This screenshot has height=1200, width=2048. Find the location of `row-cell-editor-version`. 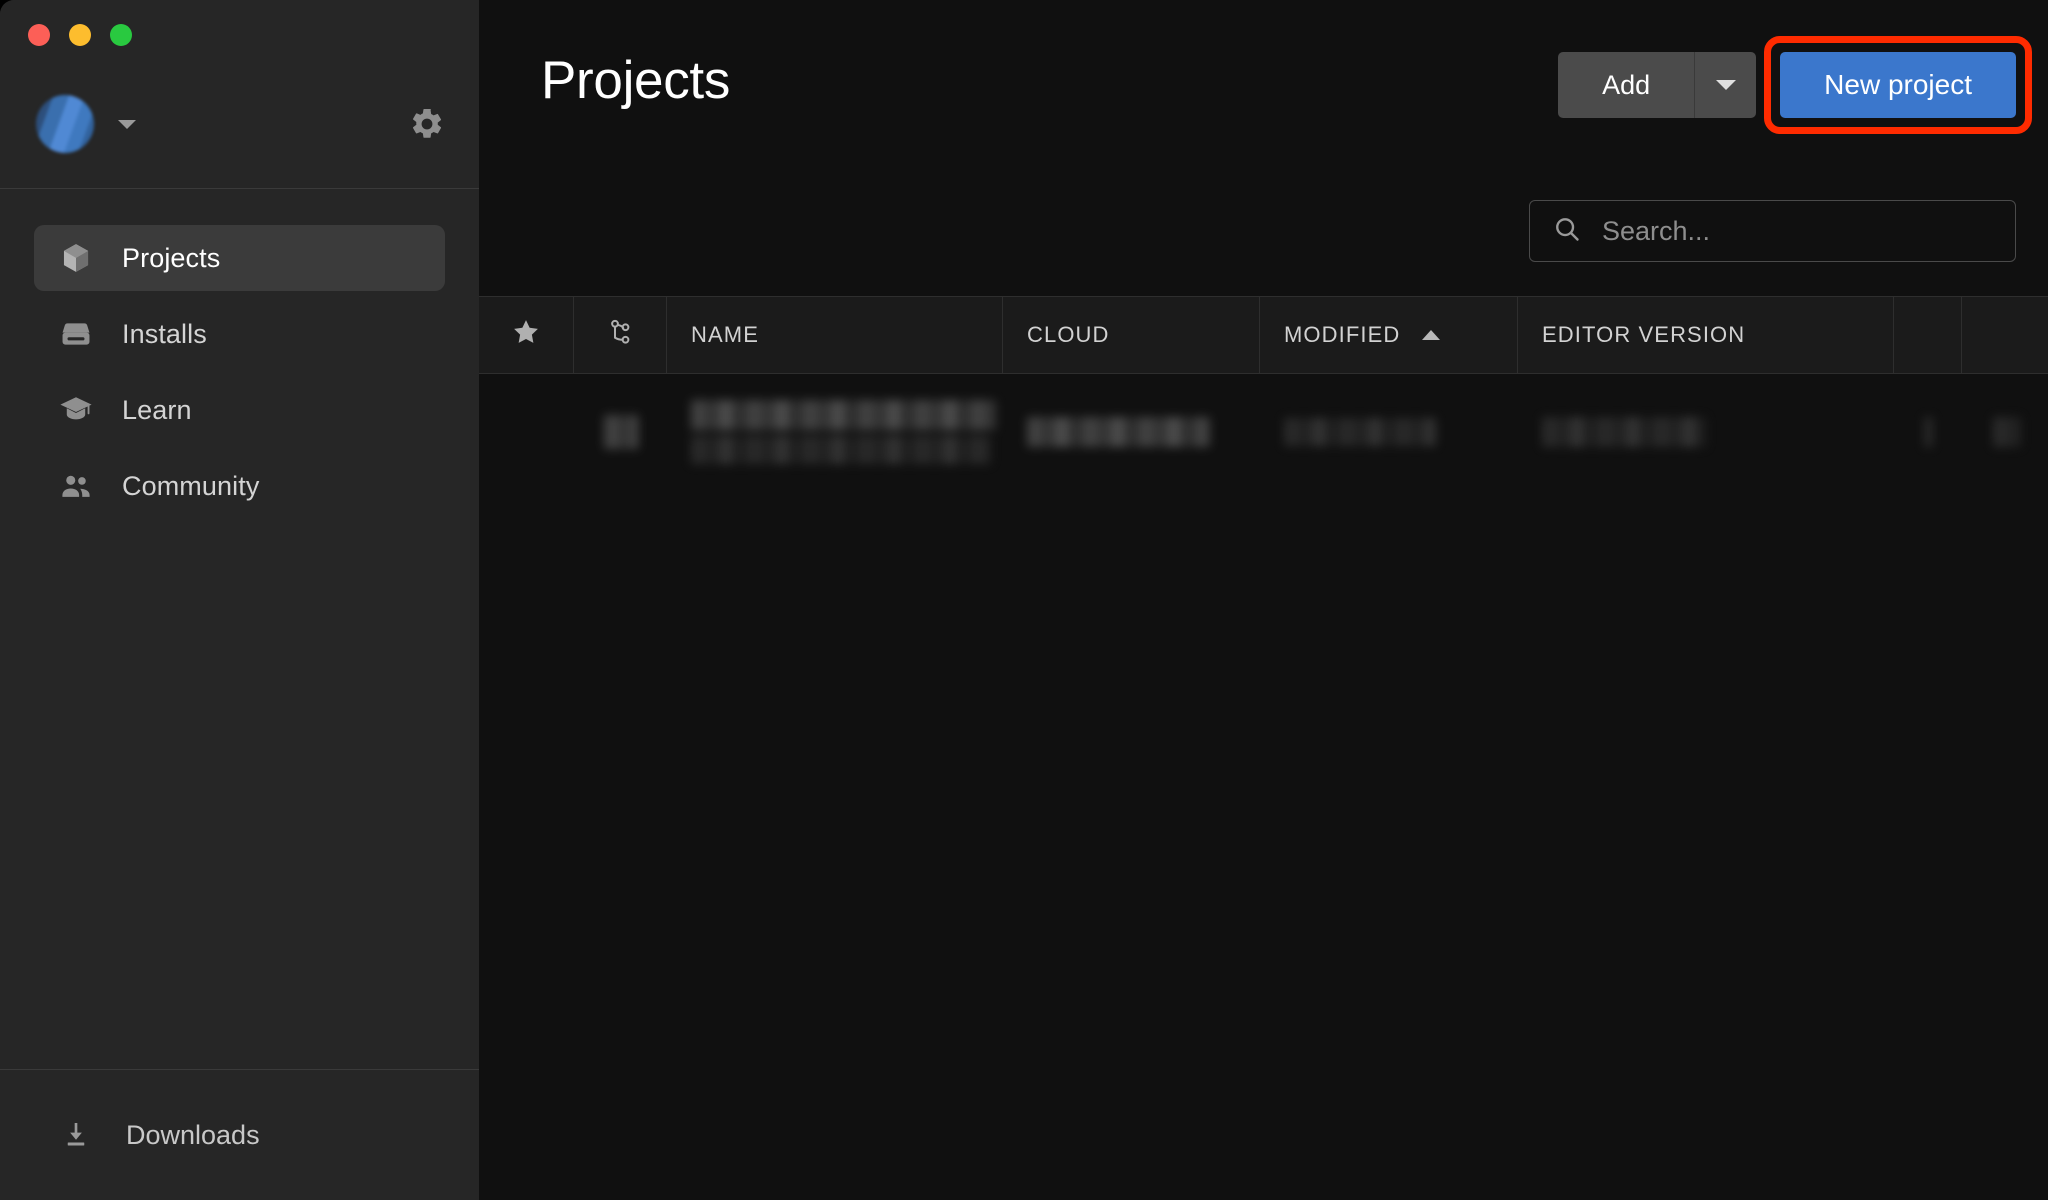

row-cell-editor-version is located at coordinates (1706, 432).